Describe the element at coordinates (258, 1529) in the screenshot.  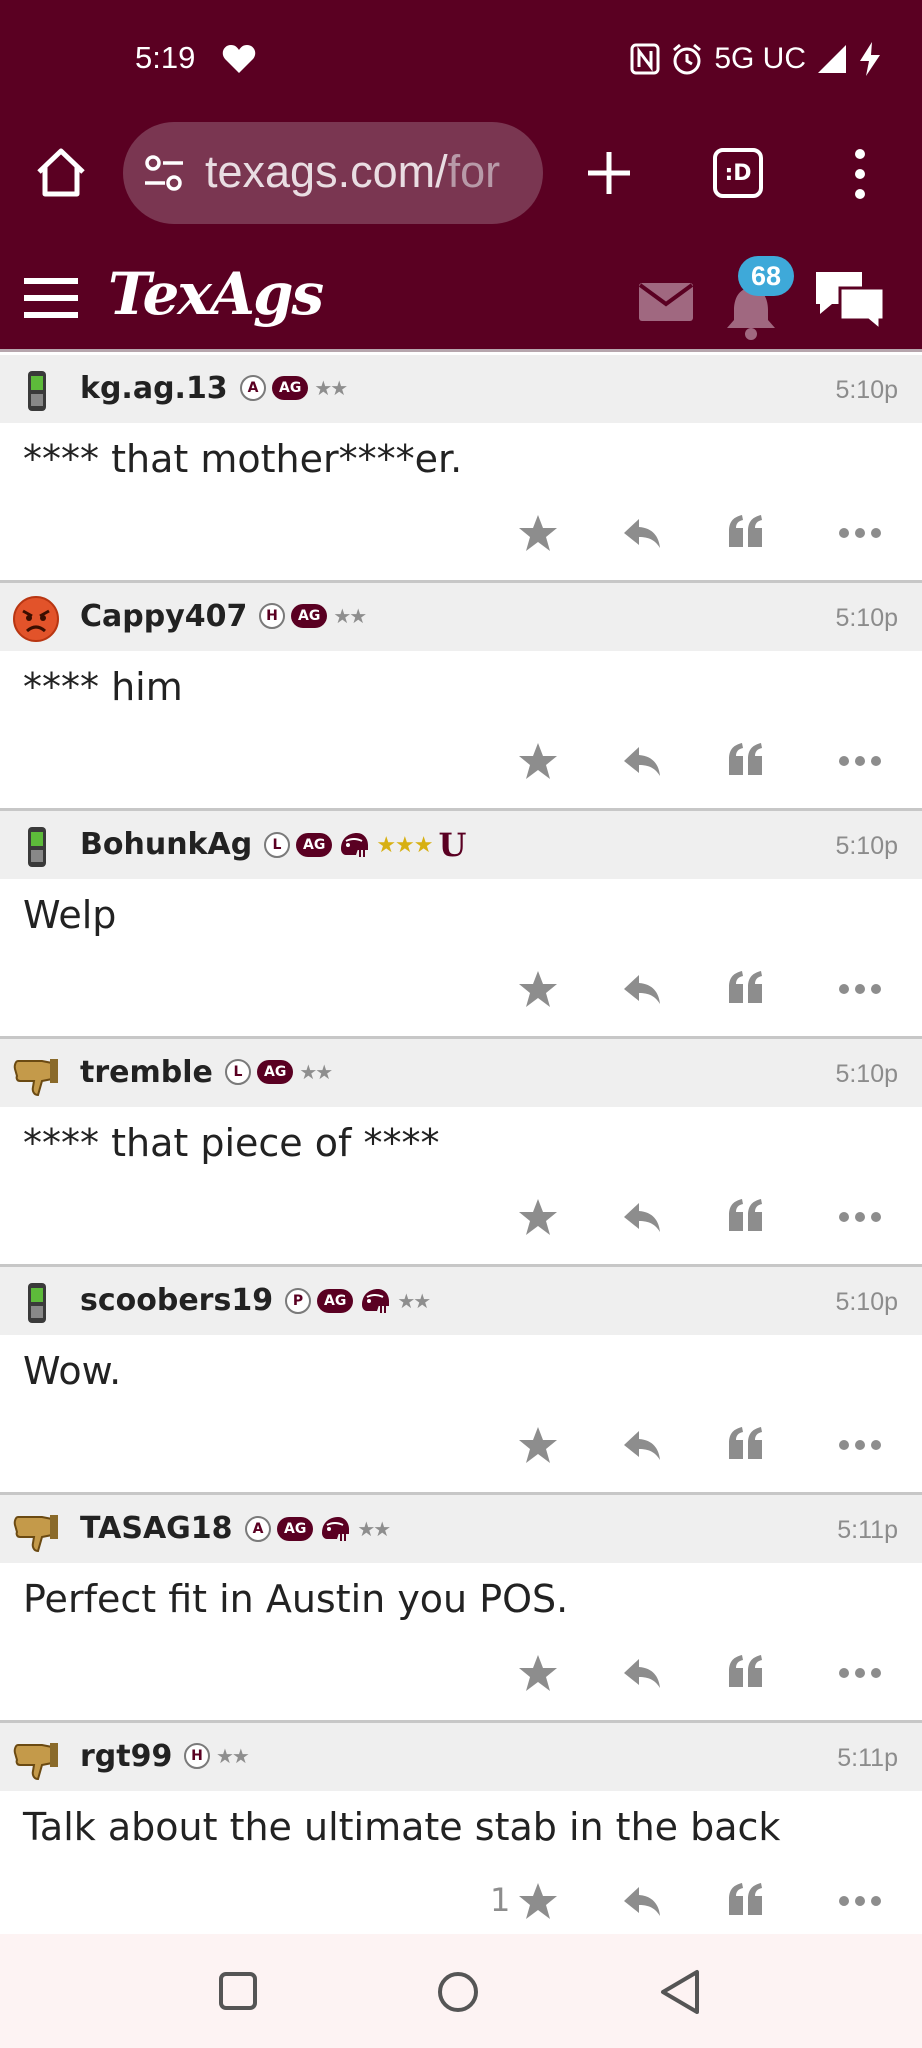
I see `rank-badge: A` at that location.